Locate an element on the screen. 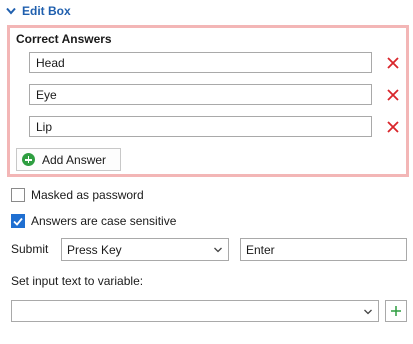 Image resolution: width=413 pixels, height=344 pixels. variable-select is located at coordinates (195, 311).